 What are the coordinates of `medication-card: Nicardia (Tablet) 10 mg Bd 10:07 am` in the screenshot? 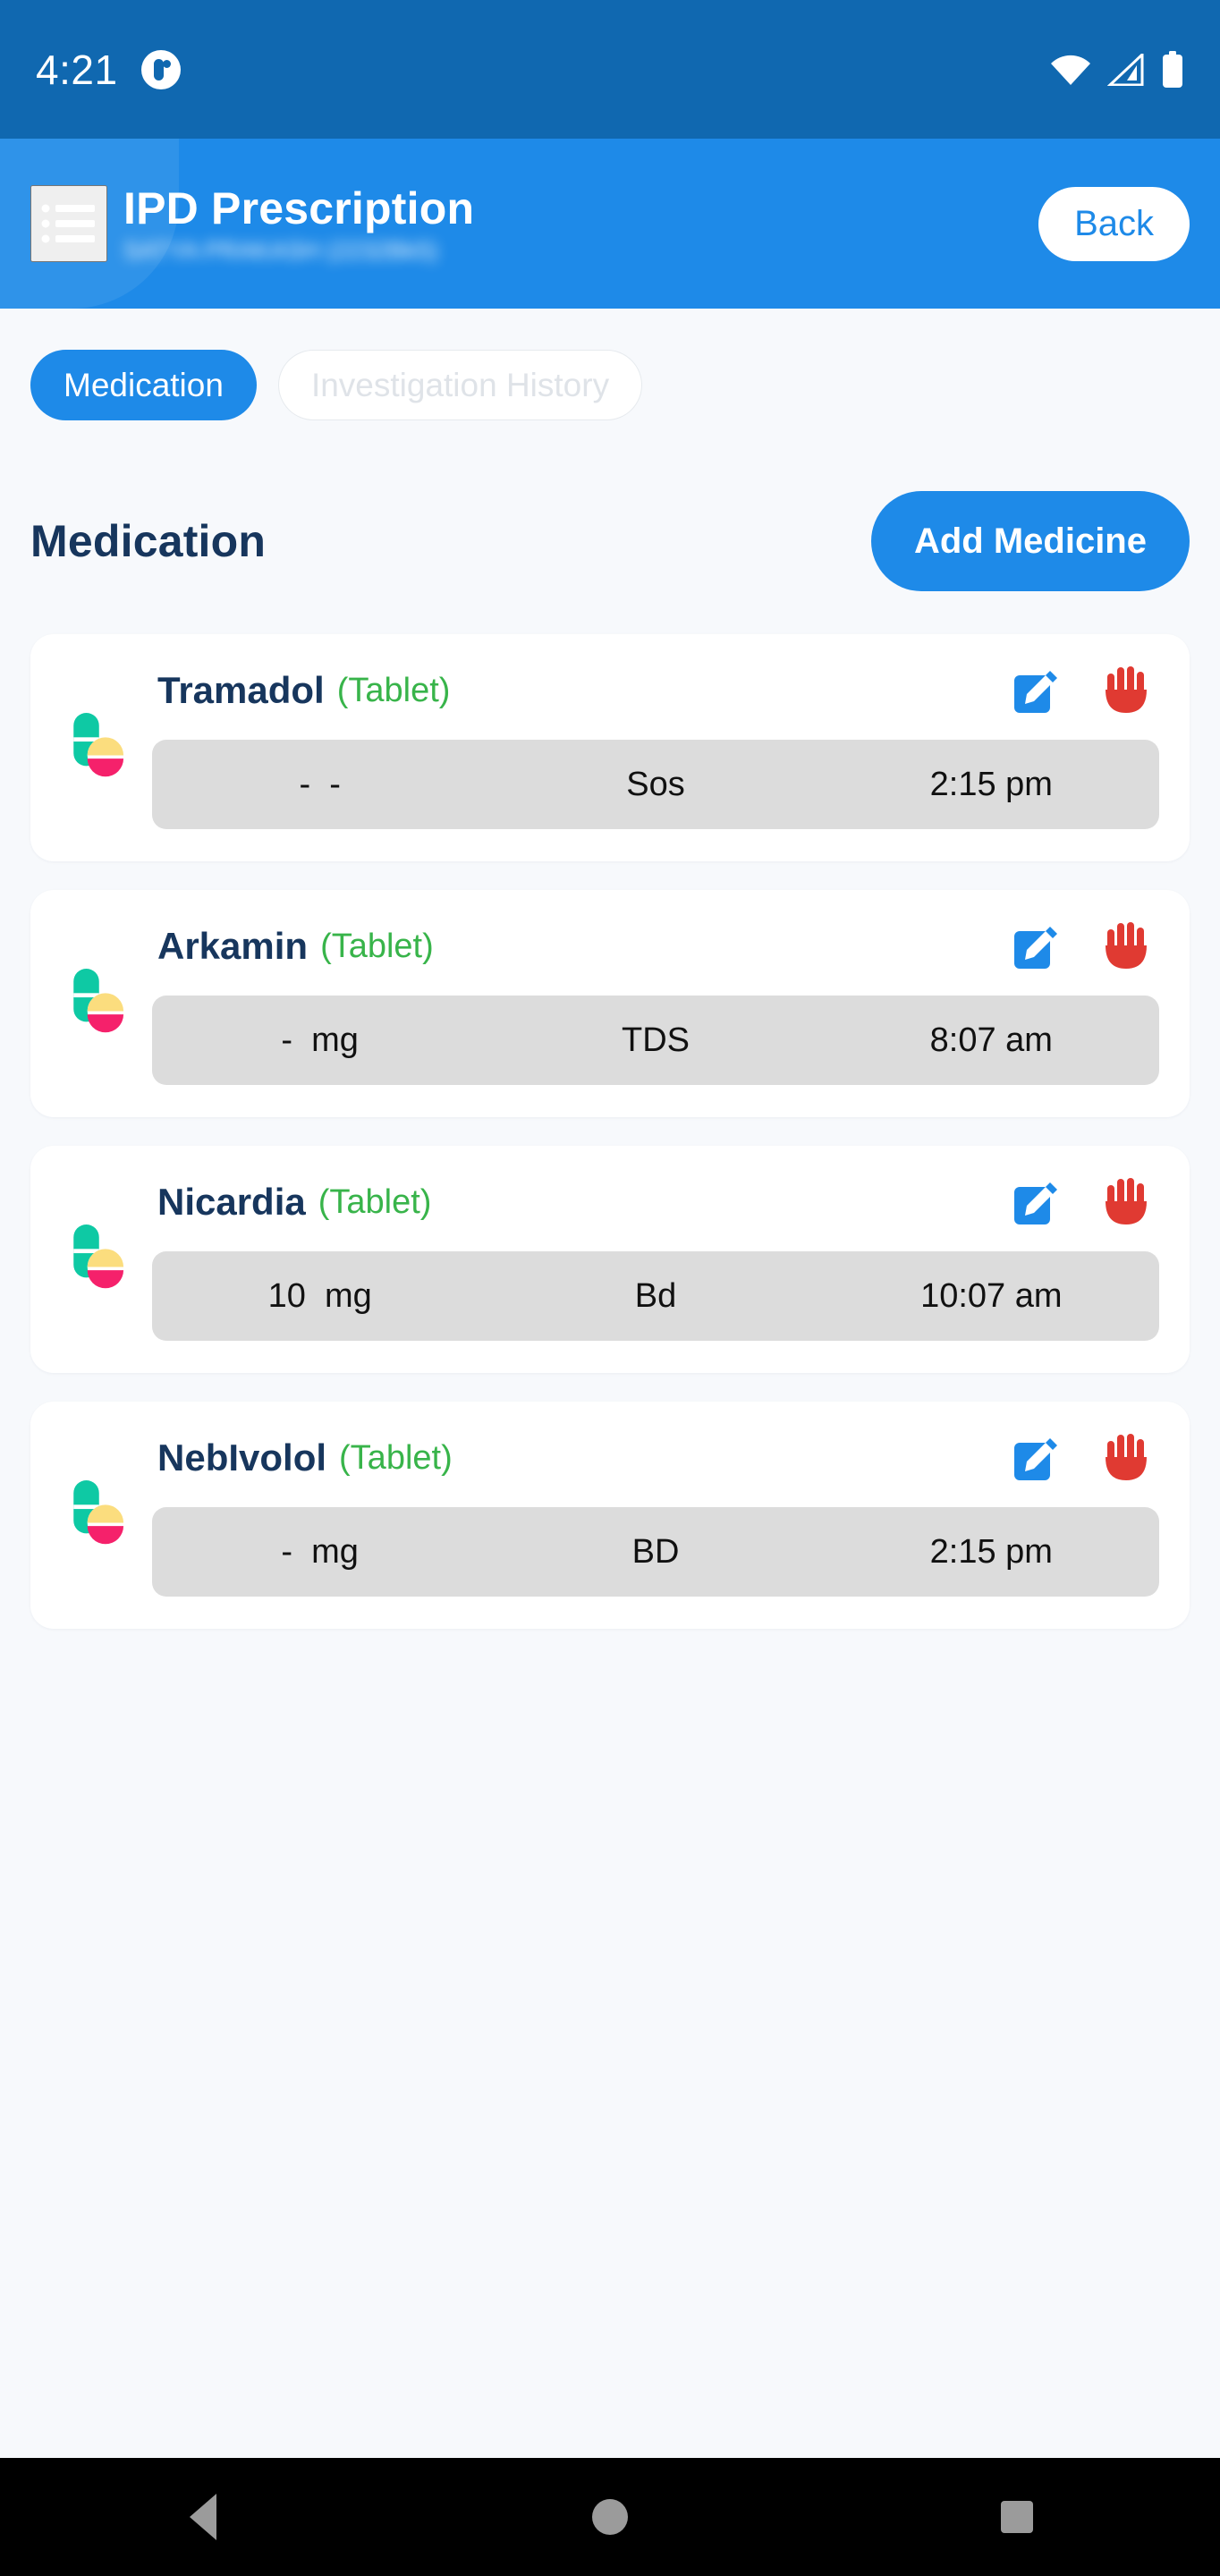 It's located at (610, 1259).